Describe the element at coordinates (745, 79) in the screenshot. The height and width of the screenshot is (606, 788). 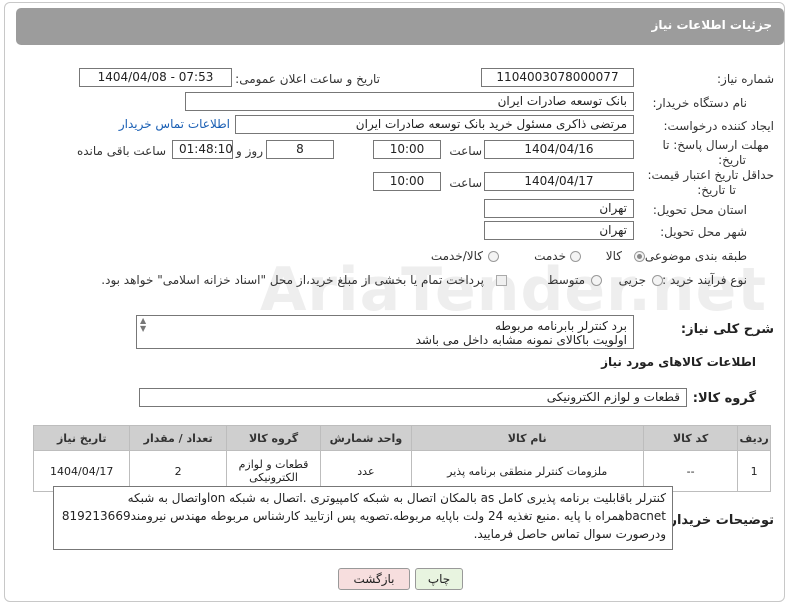
I see `need-number-label: شماره نیاز:` at that location.